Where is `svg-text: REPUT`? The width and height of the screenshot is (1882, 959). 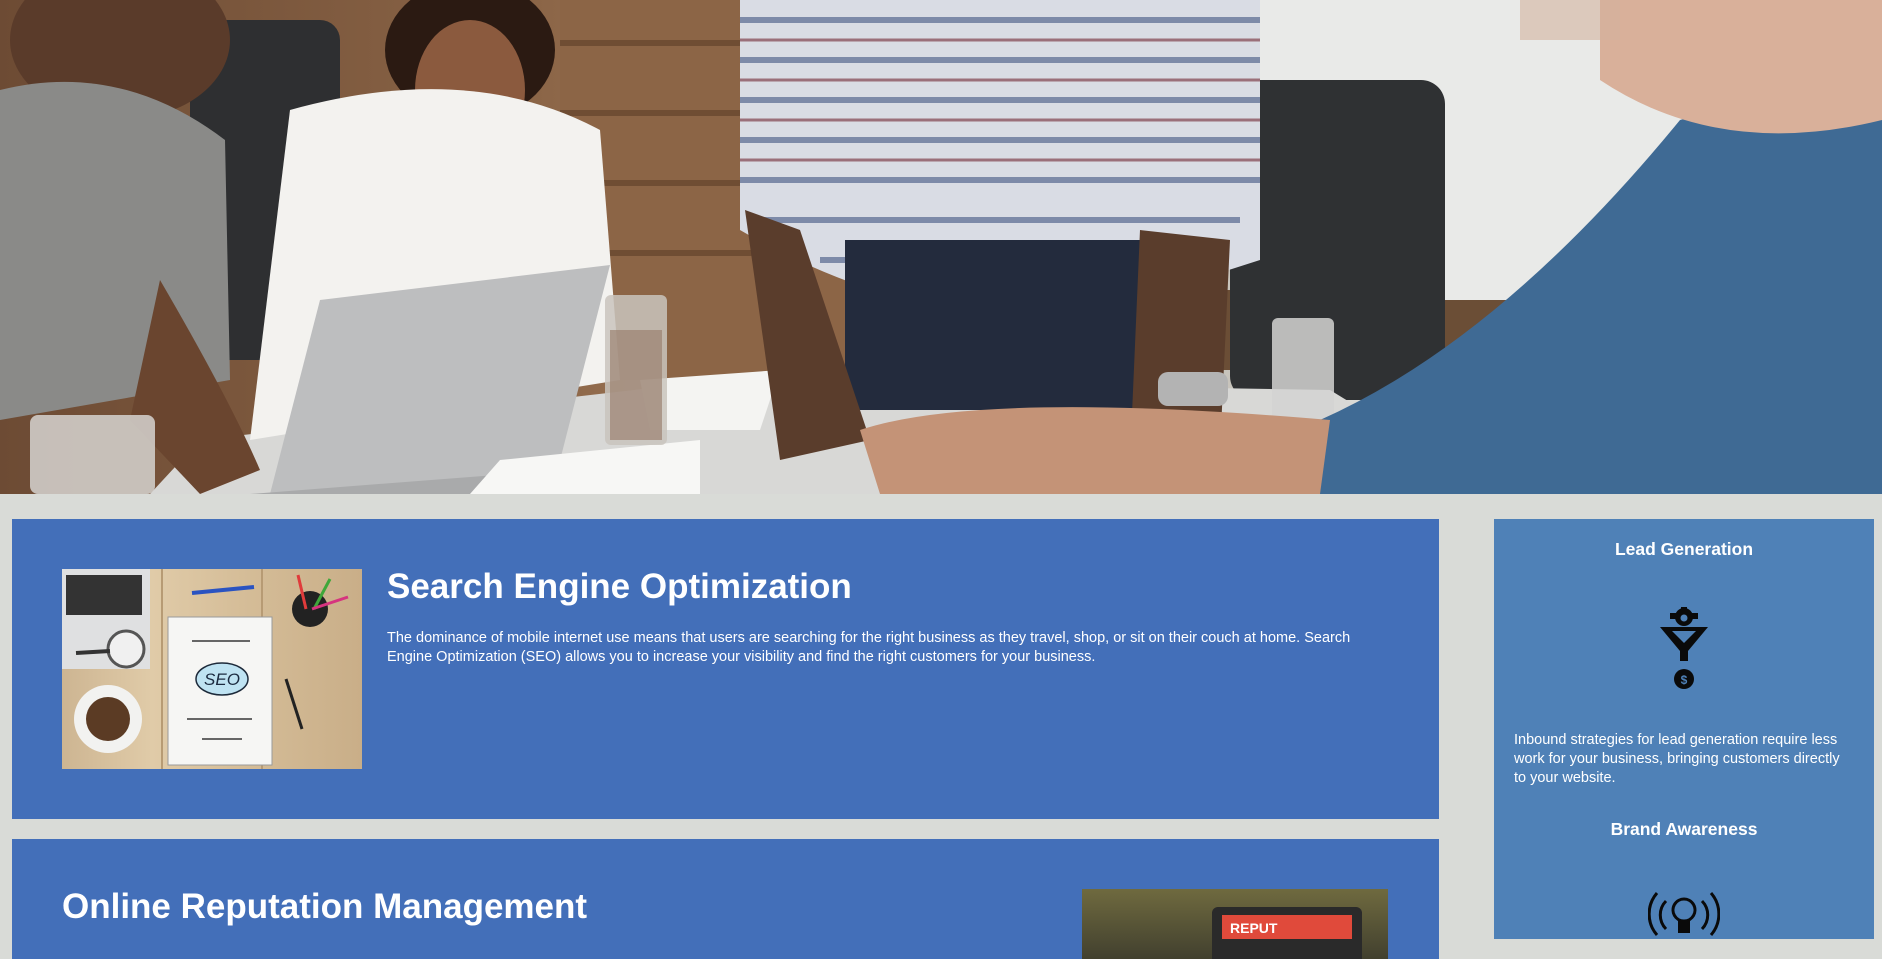
svg-text: REPUT is located at coordinates (1254, 928).